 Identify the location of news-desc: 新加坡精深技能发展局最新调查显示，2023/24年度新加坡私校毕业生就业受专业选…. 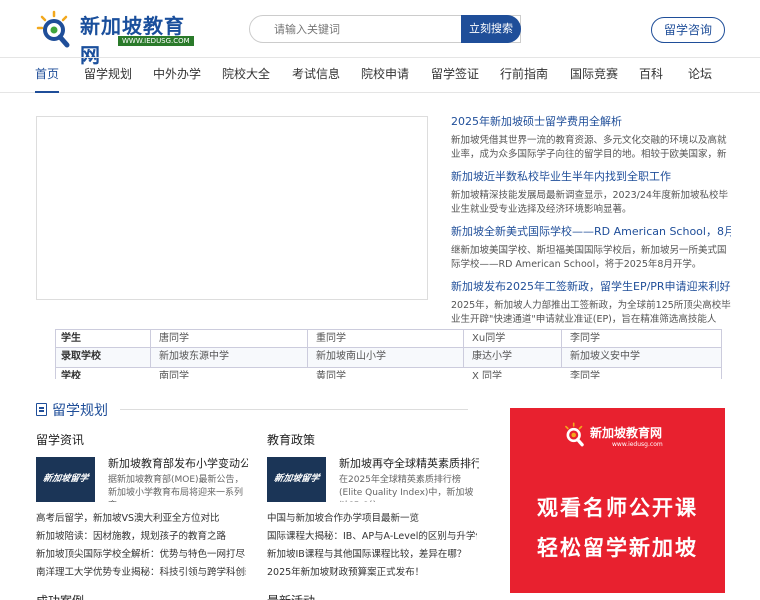
(589, 202).